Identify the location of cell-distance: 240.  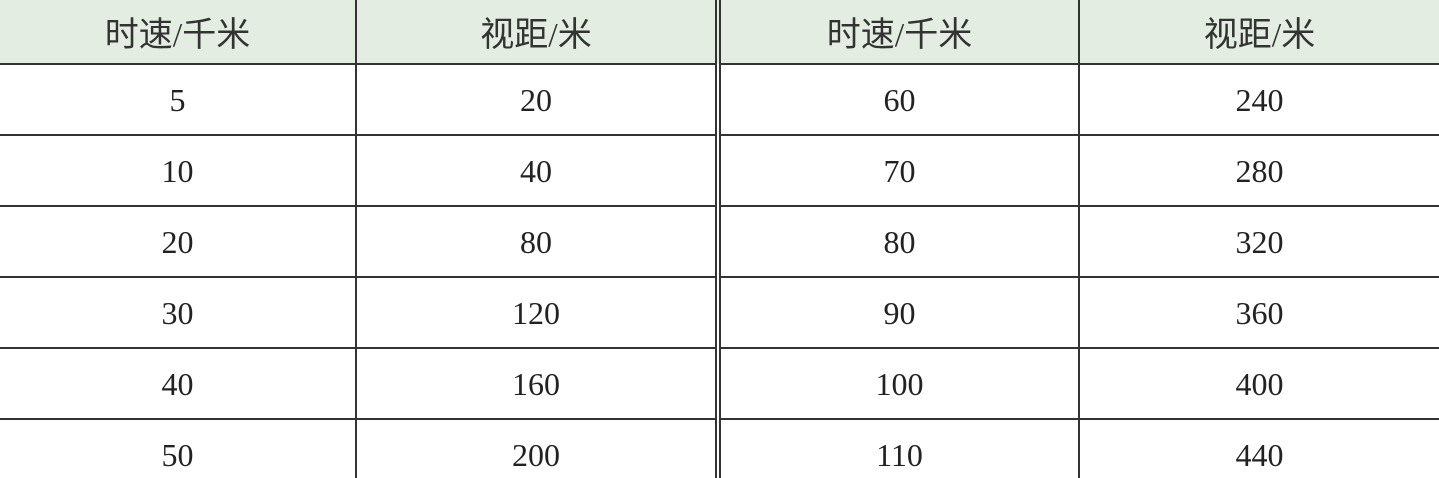
(1258, 100).